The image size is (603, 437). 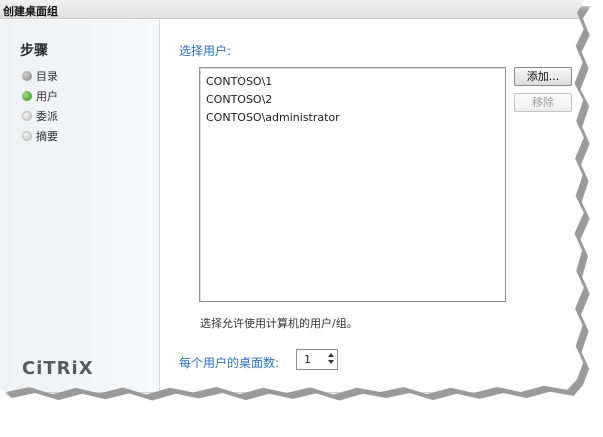 What do you see at coordinates (47, 96) in the screenshot?
I see `step-label: 用户` at bounding box center [47, 96].